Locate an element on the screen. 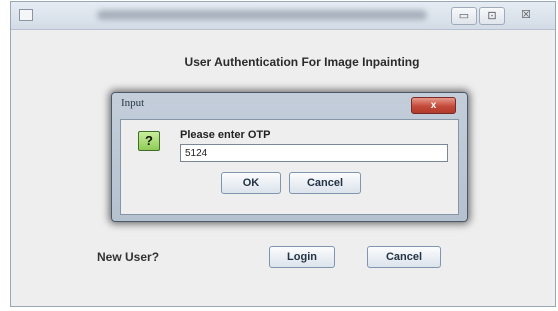 The width and height of the screenshot is (558, 311). dialog-close-button: x is located at coordinates (433, 105).